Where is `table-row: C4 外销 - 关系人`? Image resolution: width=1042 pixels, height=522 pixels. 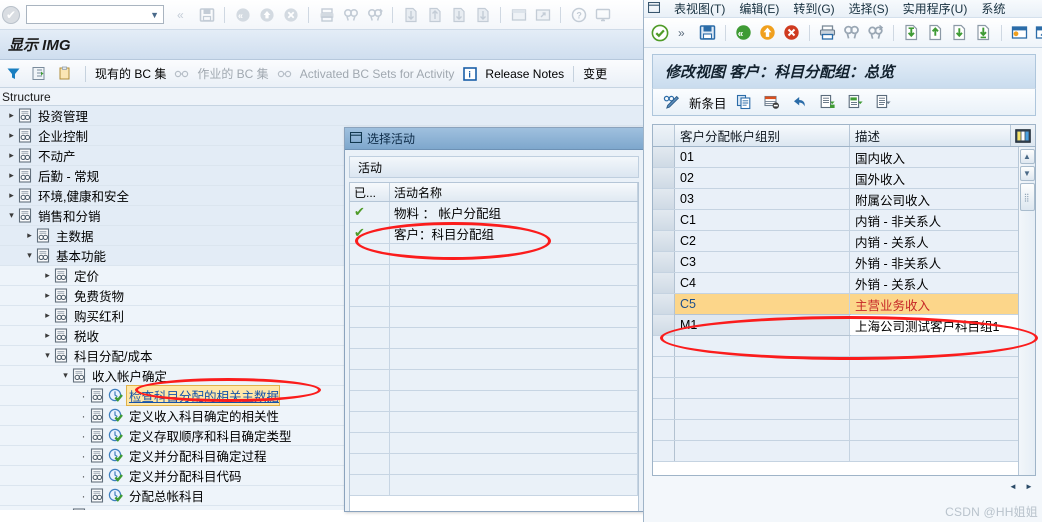 table-row: C4 外销 - 关系人 is located at coordinates (844, 283).